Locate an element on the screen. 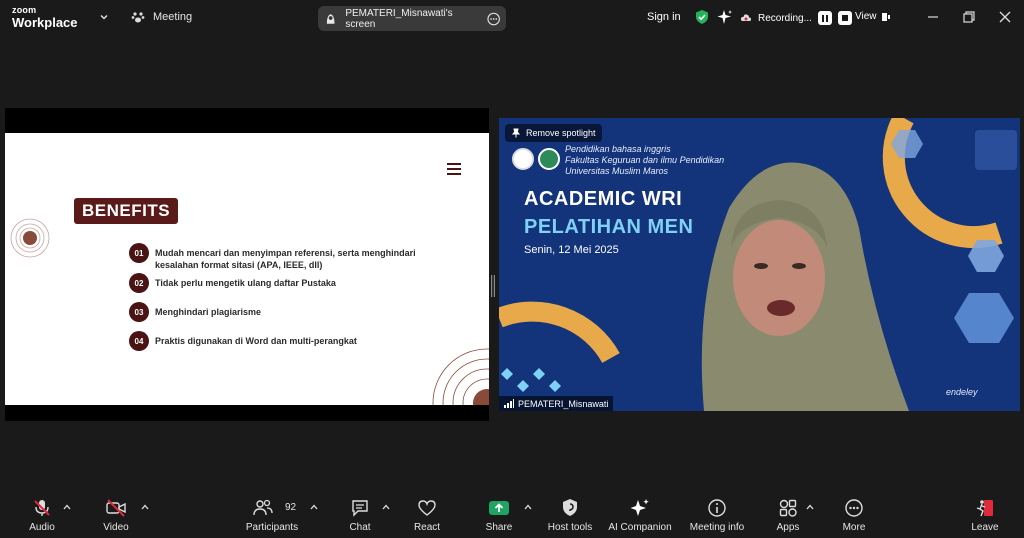 The height and width of the screenshot is (538, 1024). participants-options-caret-icon is located at coordinates (314, 507).